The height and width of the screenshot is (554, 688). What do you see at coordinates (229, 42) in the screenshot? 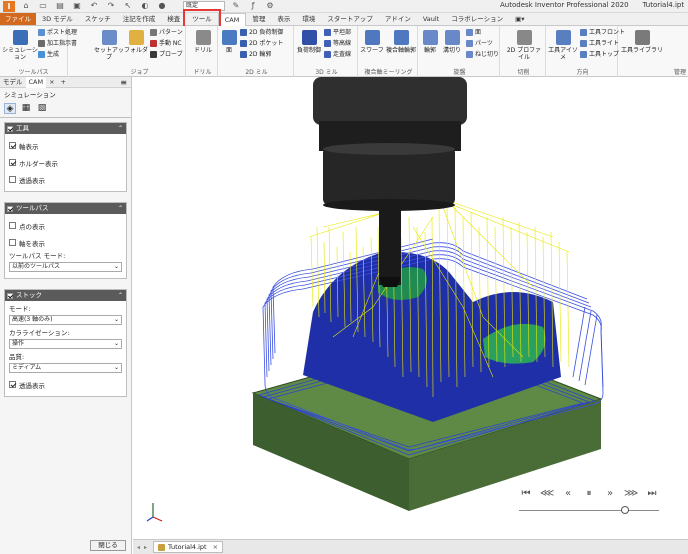
I see `face-button: 面` at bounding box center [229, 42].